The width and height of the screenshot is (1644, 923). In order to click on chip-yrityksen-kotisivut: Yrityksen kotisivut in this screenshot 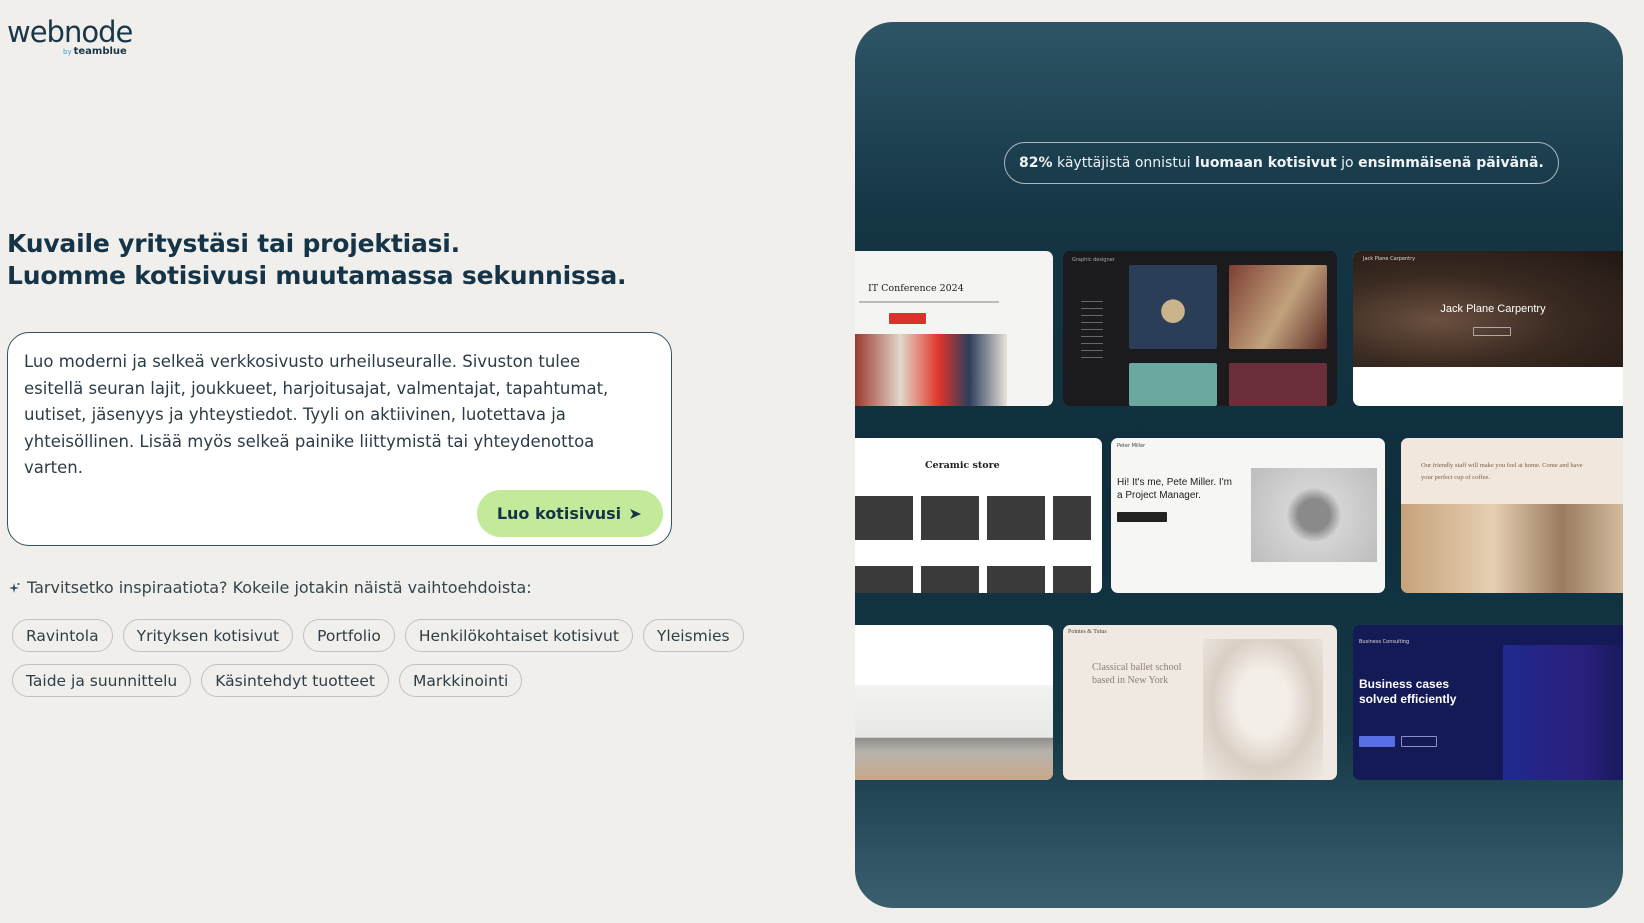, I will do `click(208, 635)`.